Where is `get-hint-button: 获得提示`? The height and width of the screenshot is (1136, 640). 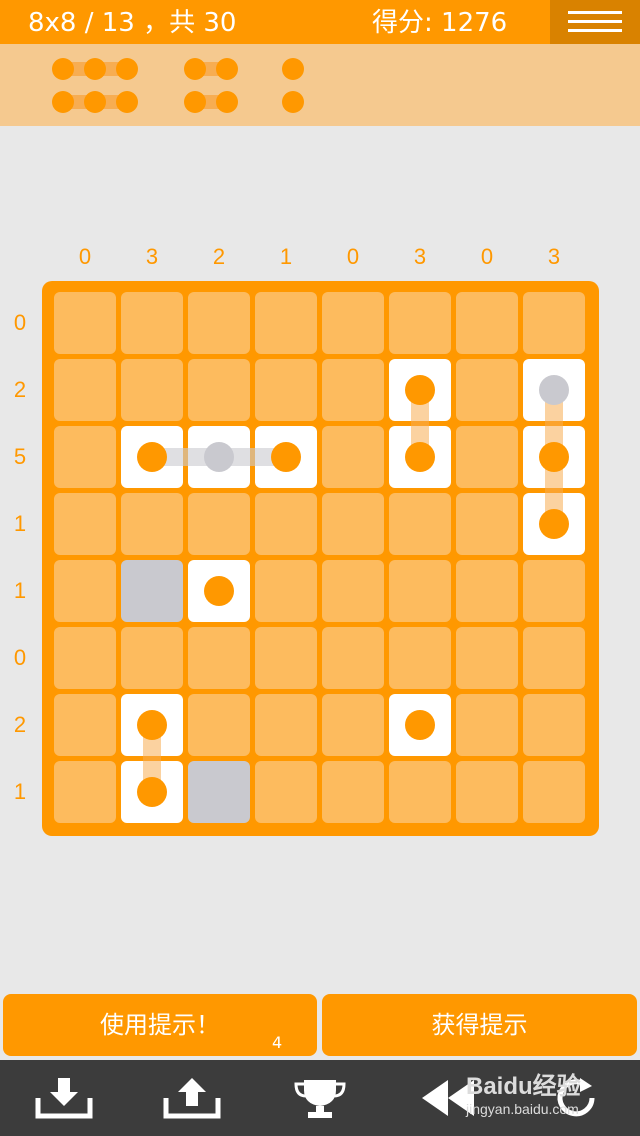
get-hint-button: 获得提示 is located at coordinates (479, 1025).